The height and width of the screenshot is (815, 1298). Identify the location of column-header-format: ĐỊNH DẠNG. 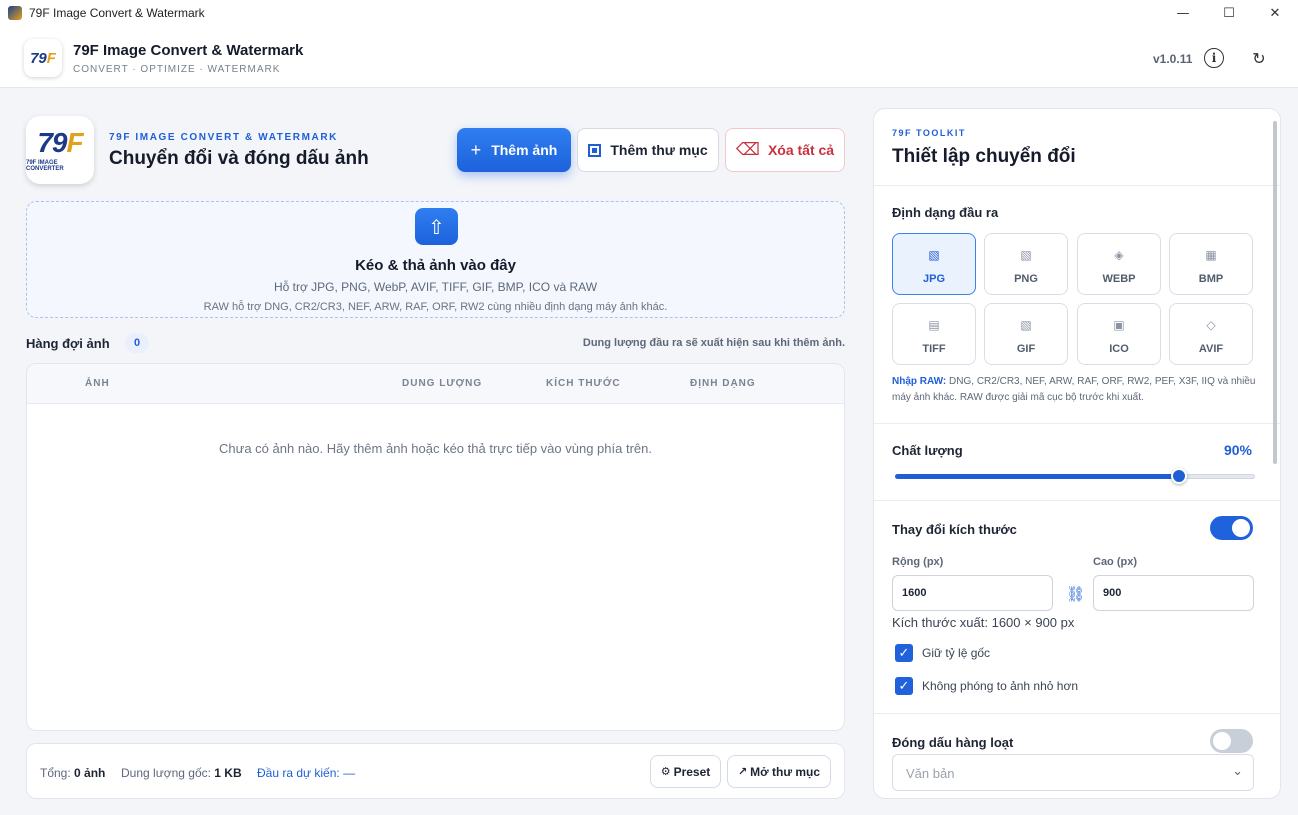
(723, 383).